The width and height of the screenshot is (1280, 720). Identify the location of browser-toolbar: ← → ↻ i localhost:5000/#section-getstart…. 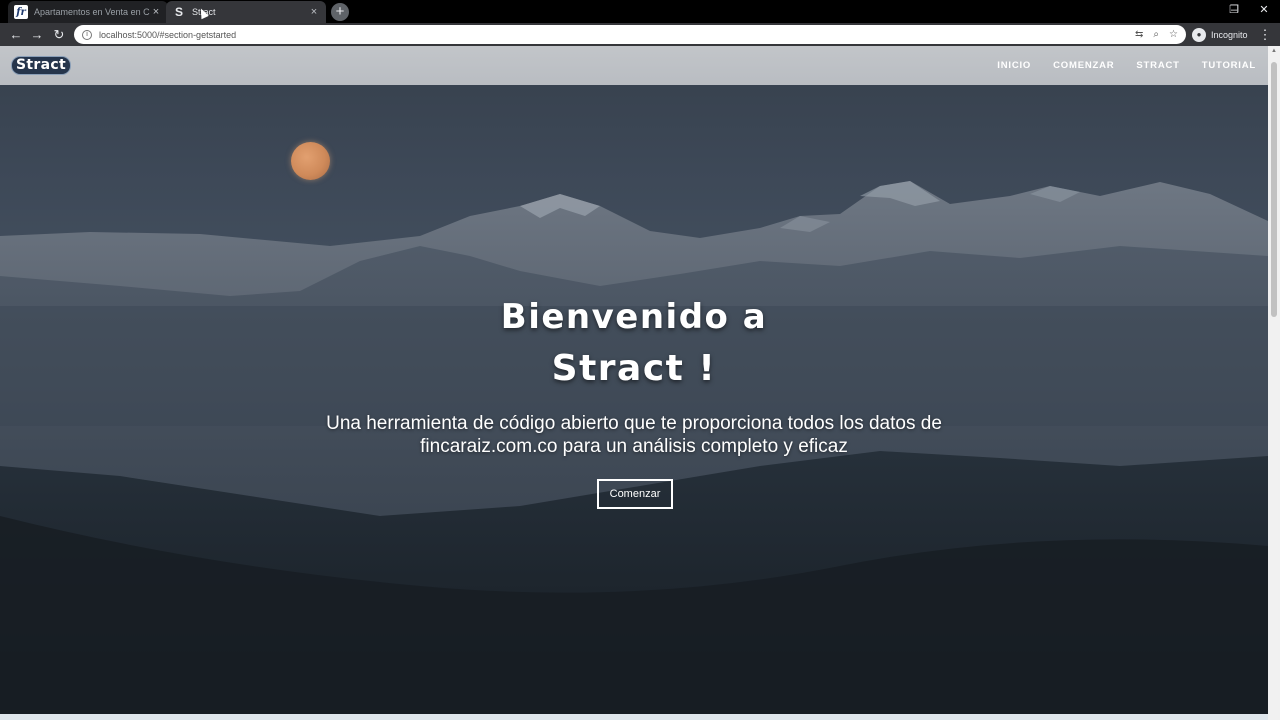
(640, 34).